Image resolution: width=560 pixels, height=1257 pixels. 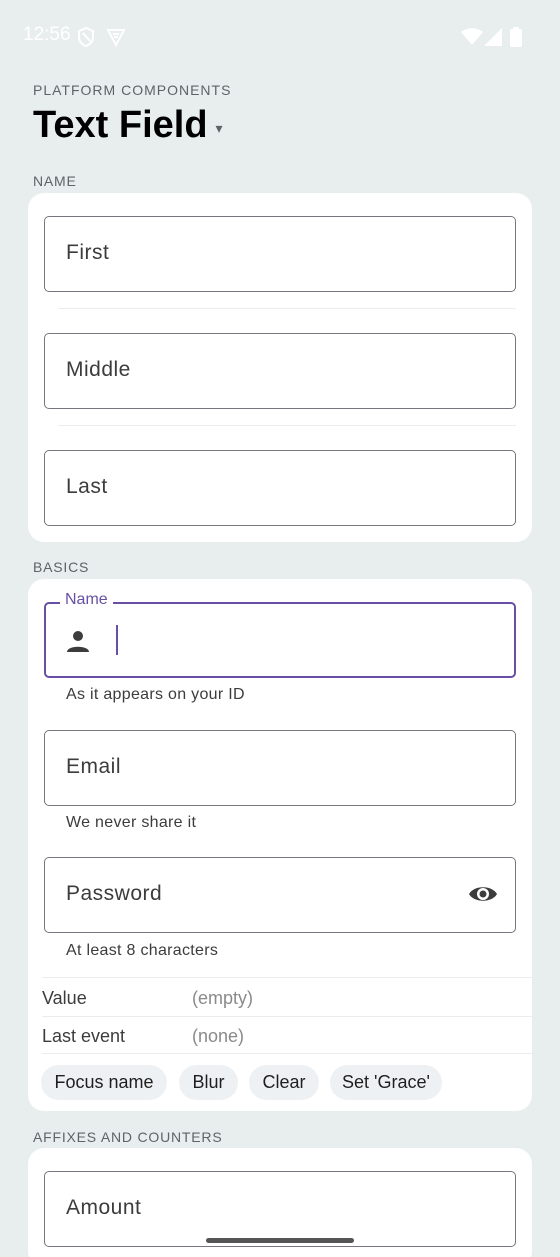 I want to click on name-field: Name, so click(x=280, y=634).